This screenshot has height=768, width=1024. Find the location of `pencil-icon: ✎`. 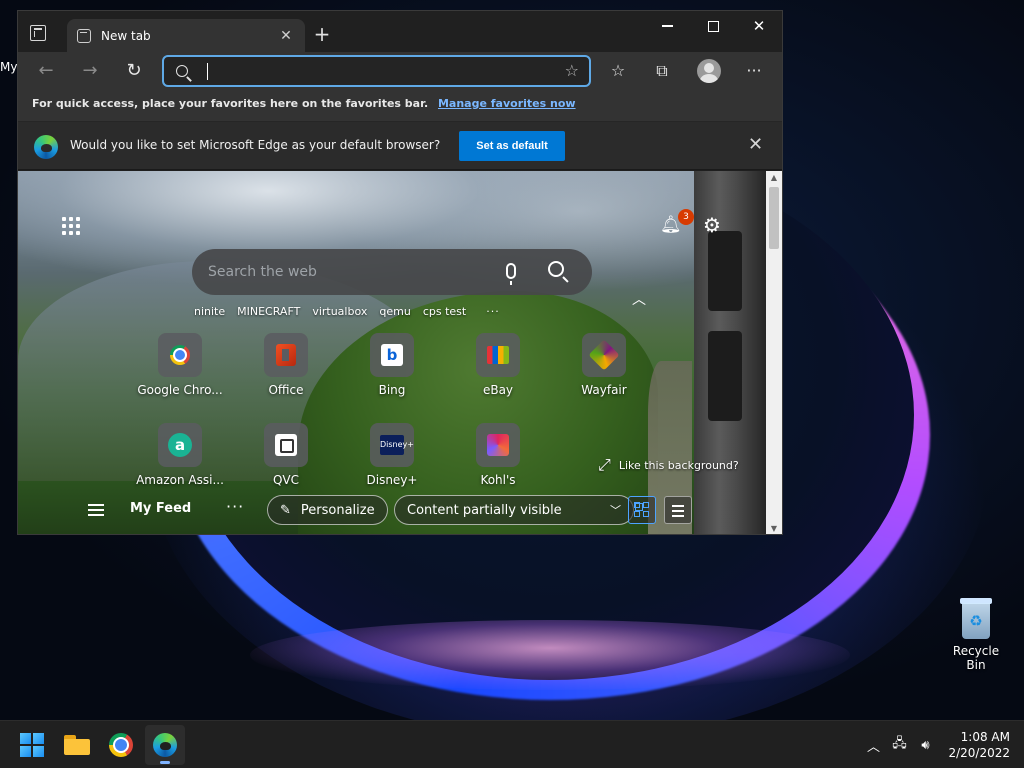

pencil-icon: ✎ is located at coordinates (285, 510).